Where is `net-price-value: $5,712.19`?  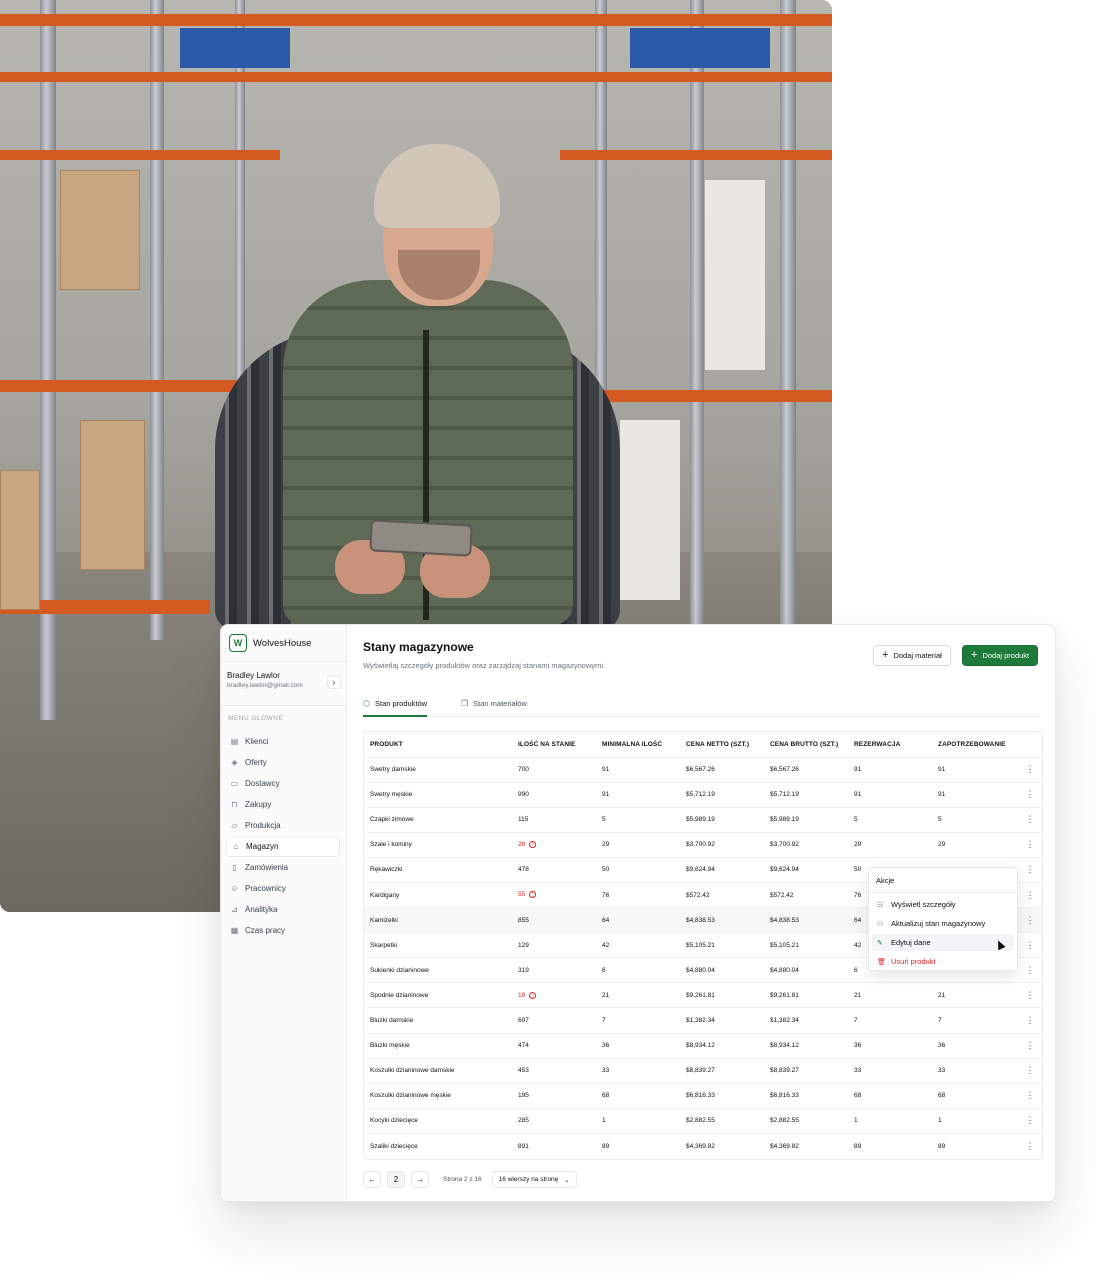 net-price-value: $5,712.19 is located at coordinates (700, 795).